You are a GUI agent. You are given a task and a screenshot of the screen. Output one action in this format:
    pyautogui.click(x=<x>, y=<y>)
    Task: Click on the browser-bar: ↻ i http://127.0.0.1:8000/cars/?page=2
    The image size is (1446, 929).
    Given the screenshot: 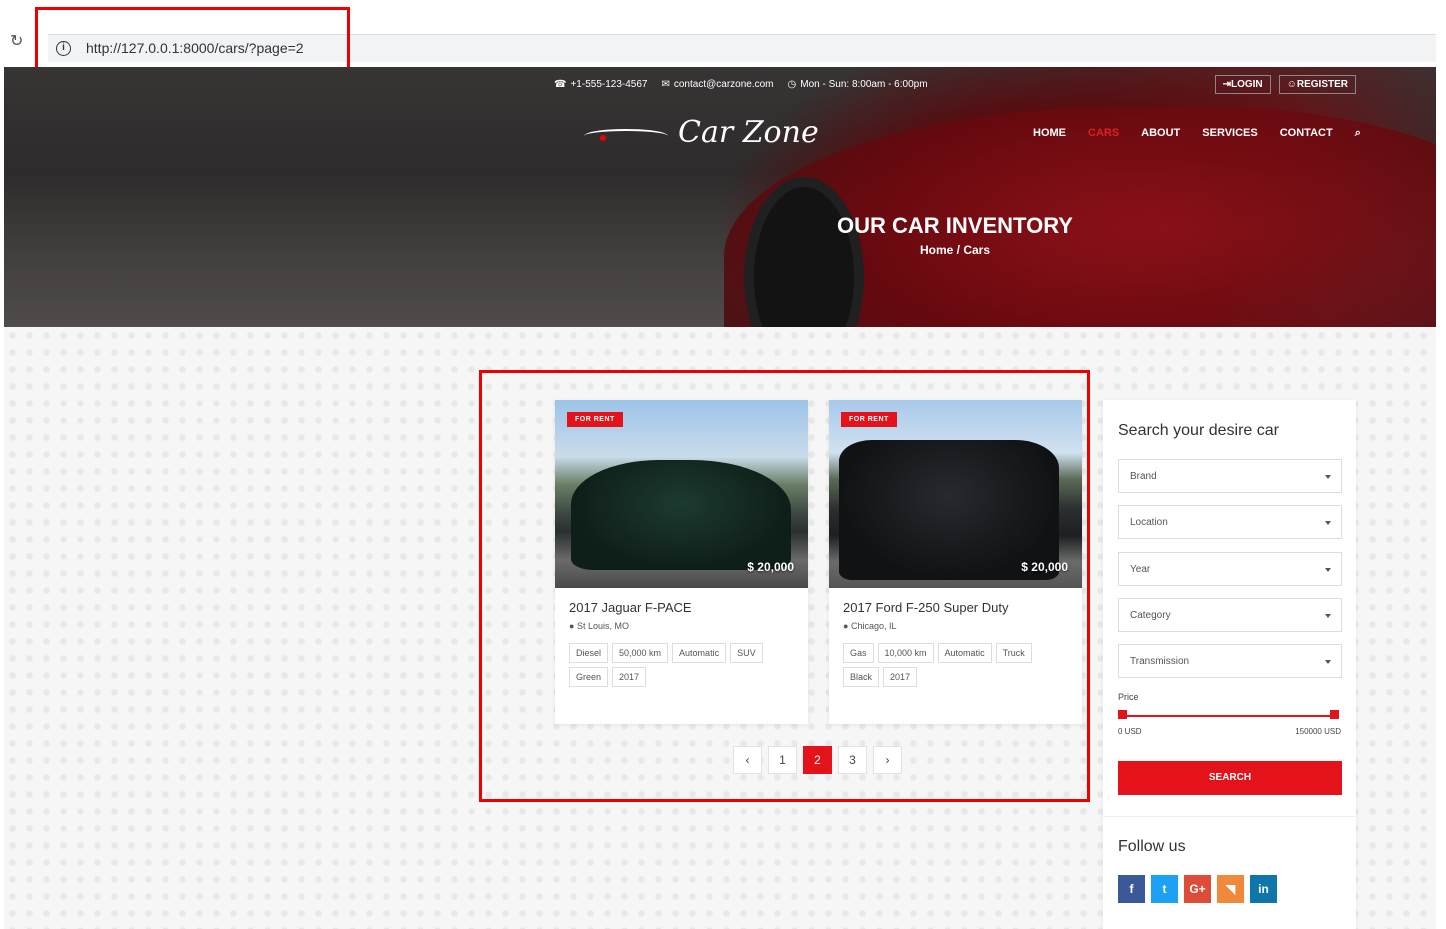 What is the action you would take?
    pyautogui.click(x=723, y=32)
    